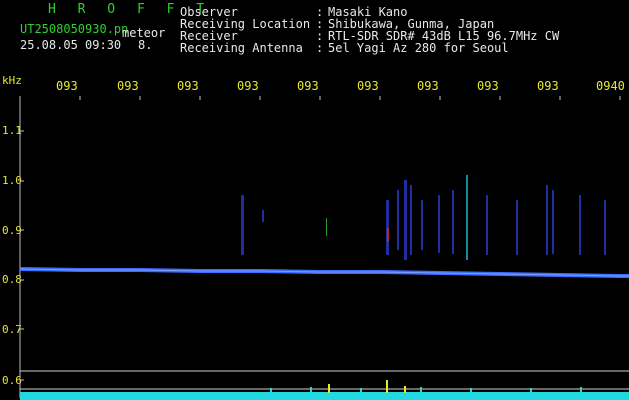 The image size is (629, 400). I want to click on time-tick-marks, so click(350, 98).